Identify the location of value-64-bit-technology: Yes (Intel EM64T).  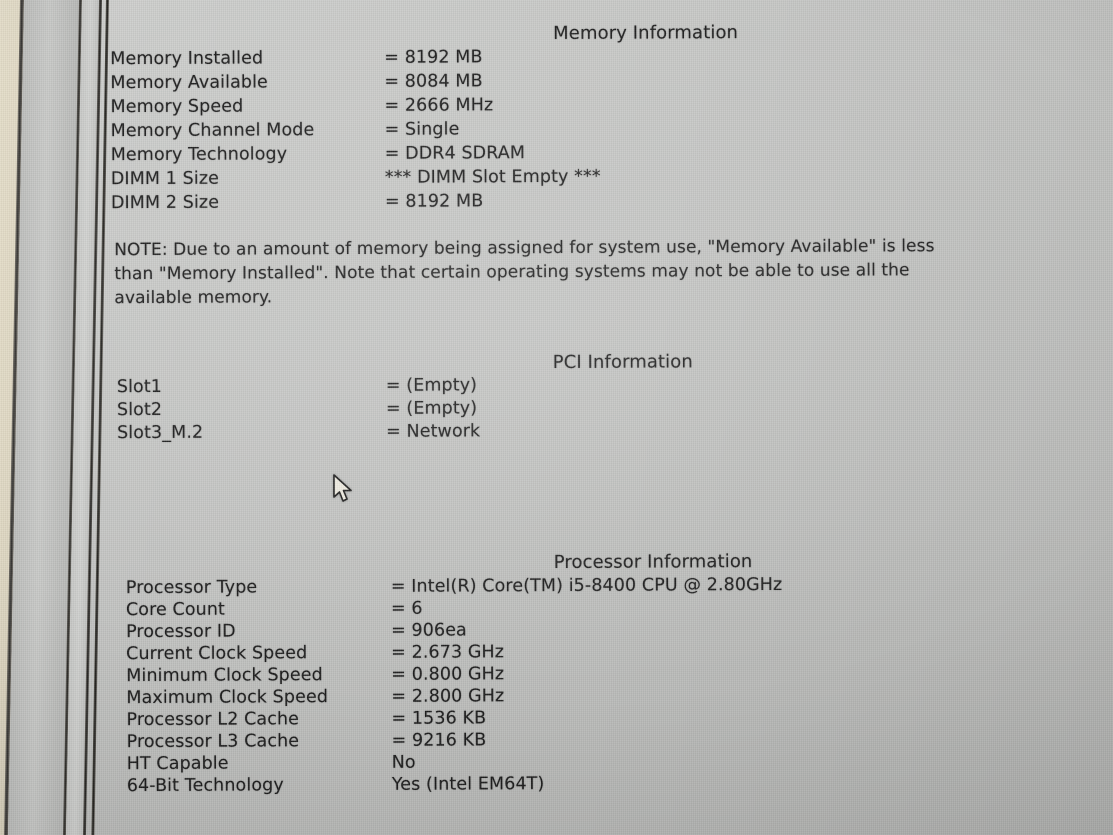
(468, 784).